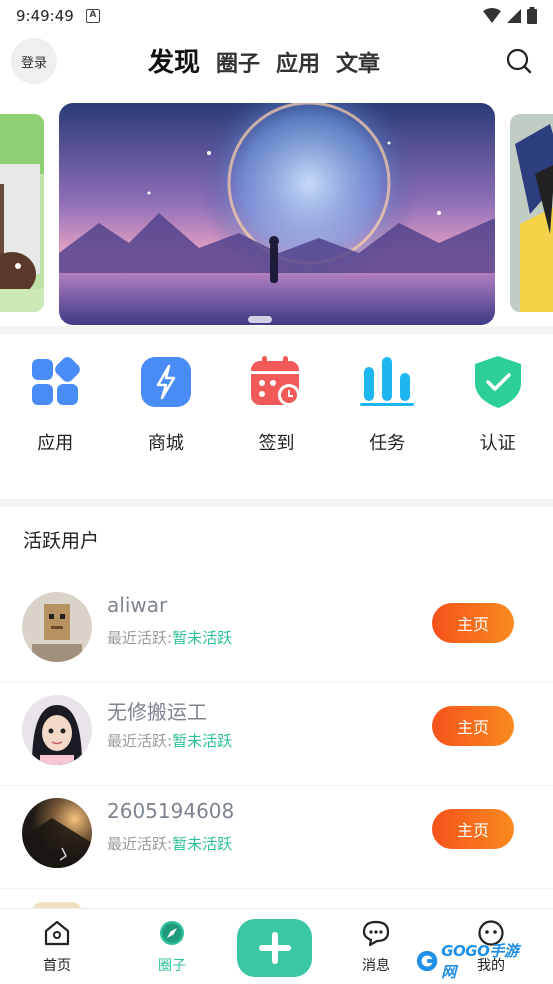  Describe the element at coordinates (492, 15) in the screenshot. I see `wifi-icon` at that location.